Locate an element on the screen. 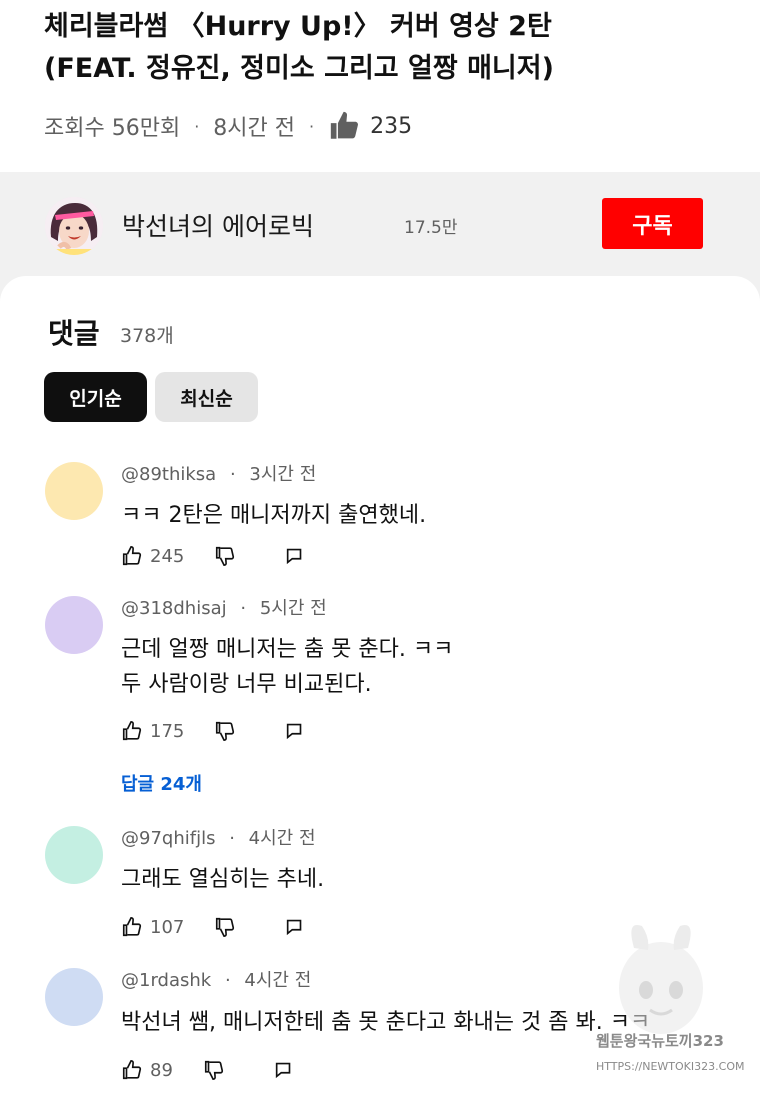  video-like-count: 235 is located at coordinates (391, 126).